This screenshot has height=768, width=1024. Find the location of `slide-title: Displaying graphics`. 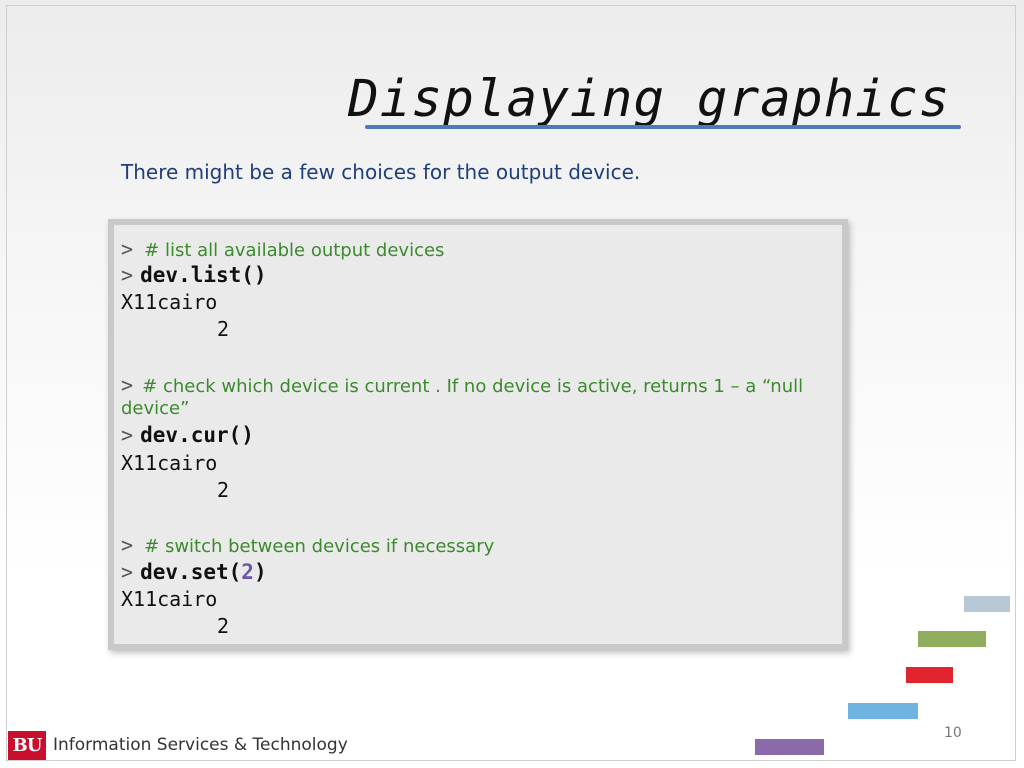

slide-title: Displaying graphics is located at coordinates (649, 99).